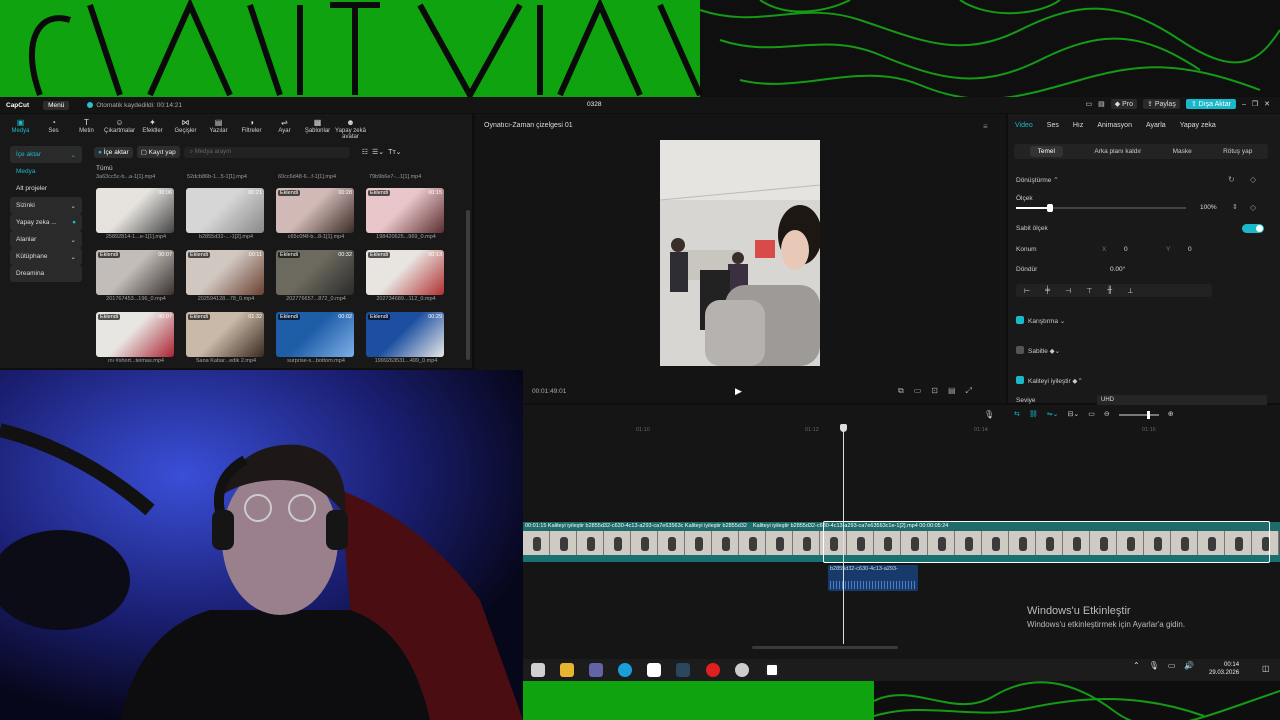 The image size is (1280, 720). Describe the element at coordinates (46, 256) in the screenshot. I see `sidebar-item-library: Kütüphane ⌄` at that location.